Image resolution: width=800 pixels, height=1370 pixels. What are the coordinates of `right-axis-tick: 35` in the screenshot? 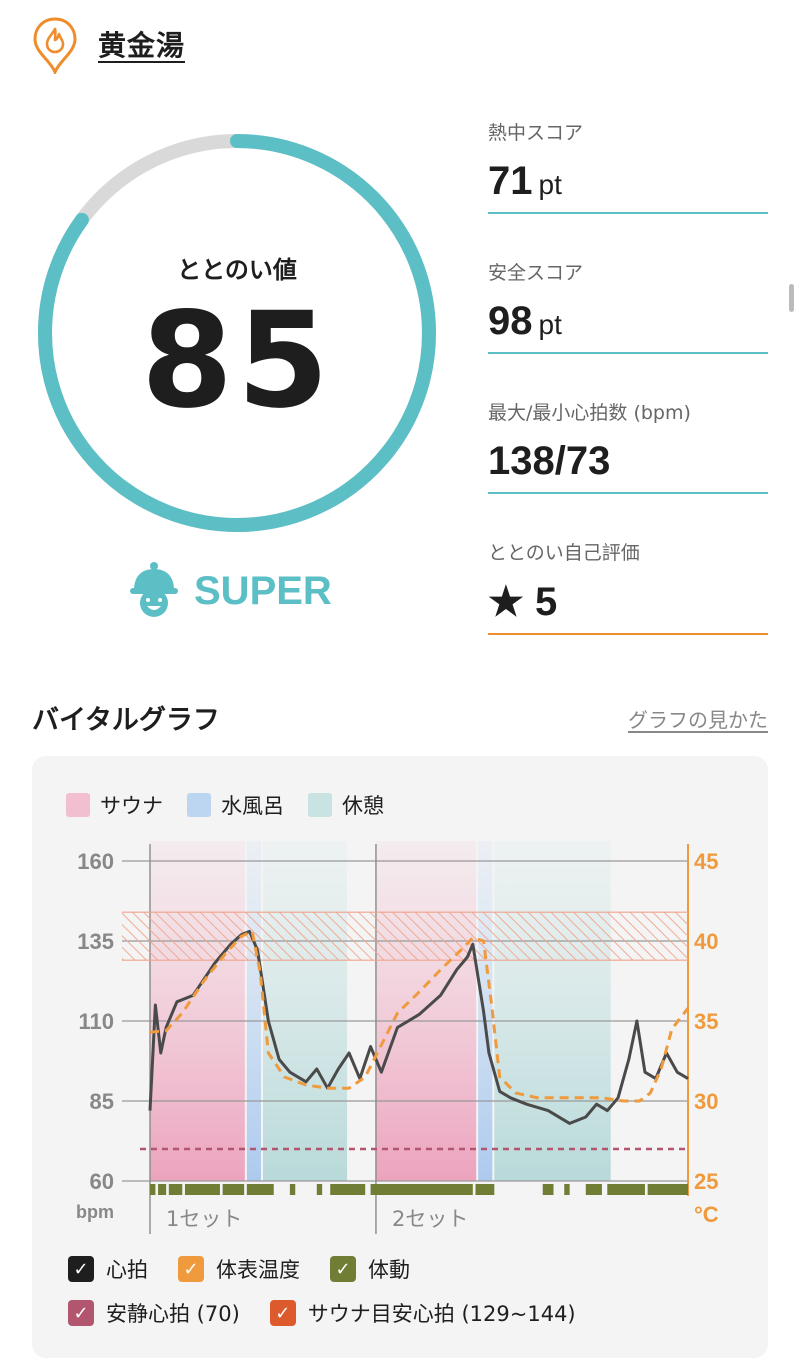 It's located at (706, 1021).